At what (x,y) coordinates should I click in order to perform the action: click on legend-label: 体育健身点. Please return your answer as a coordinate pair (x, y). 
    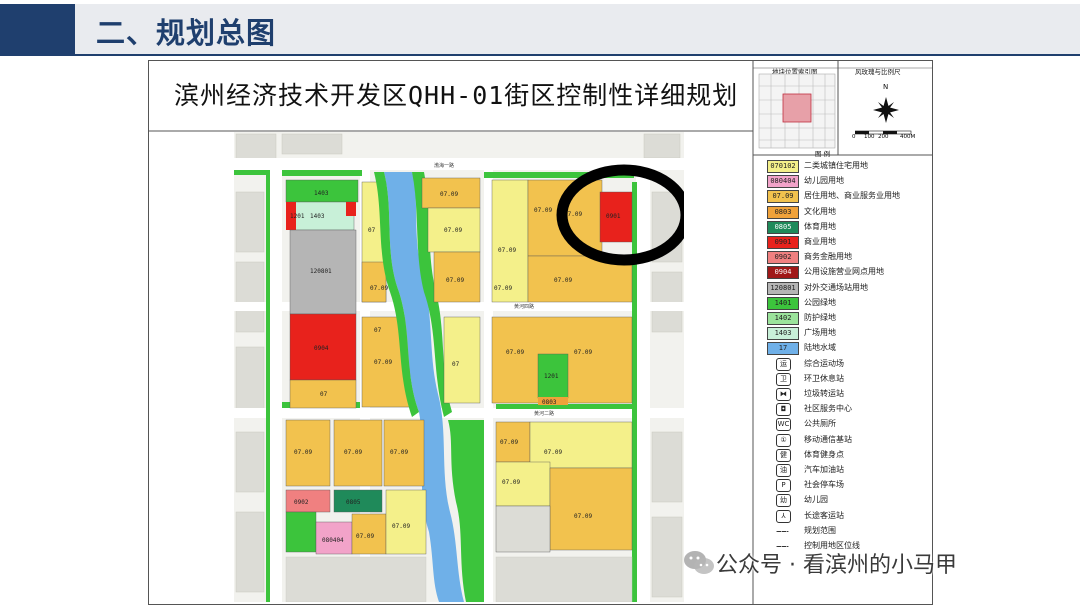
    Looking at the image, I should click on (824, 454).